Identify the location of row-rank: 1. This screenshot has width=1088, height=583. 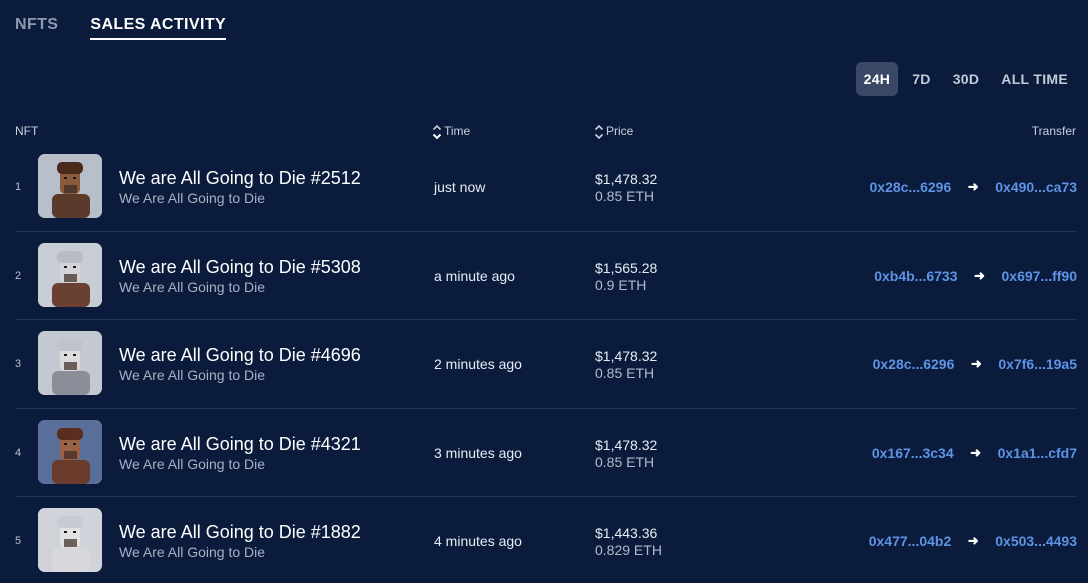
(18, 187).